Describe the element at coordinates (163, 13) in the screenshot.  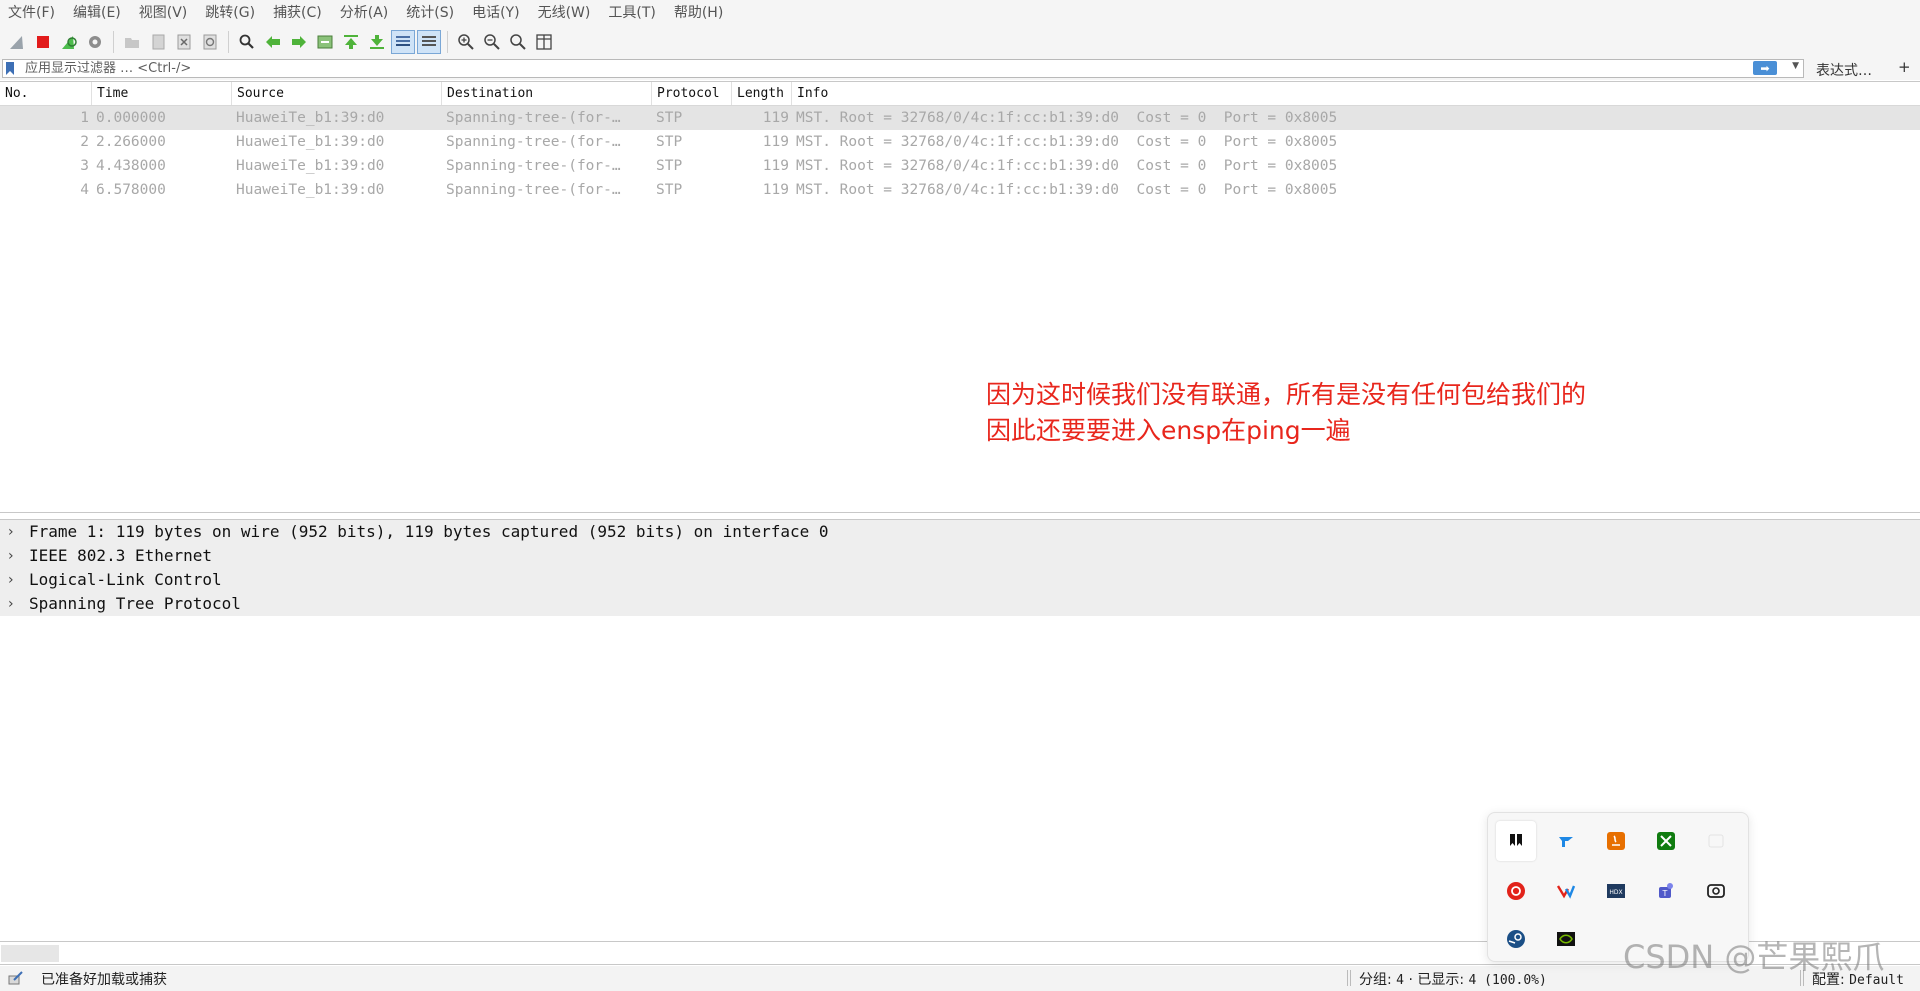
I see `menu-view: 视图(V)` at that location.